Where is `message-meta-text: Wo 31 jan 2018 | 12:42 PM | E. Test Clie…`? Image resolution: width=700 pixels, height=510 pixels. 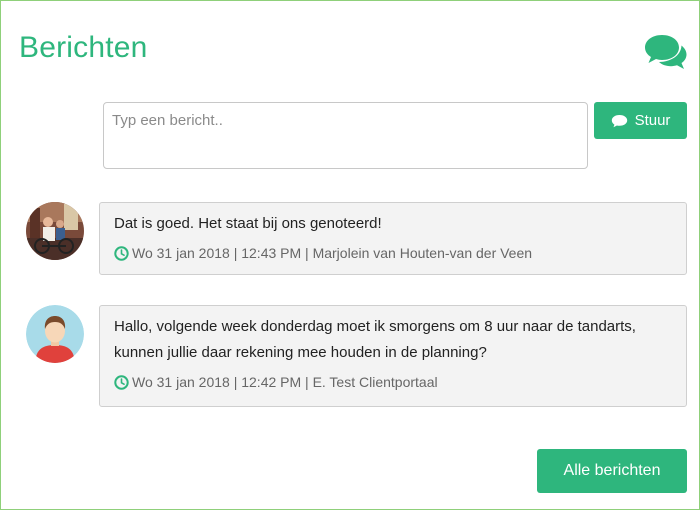 message-meta-text: Wo 31 jan 2018 | 12:42 PM | E. Test Clie… is located at coordinates (285, 382).